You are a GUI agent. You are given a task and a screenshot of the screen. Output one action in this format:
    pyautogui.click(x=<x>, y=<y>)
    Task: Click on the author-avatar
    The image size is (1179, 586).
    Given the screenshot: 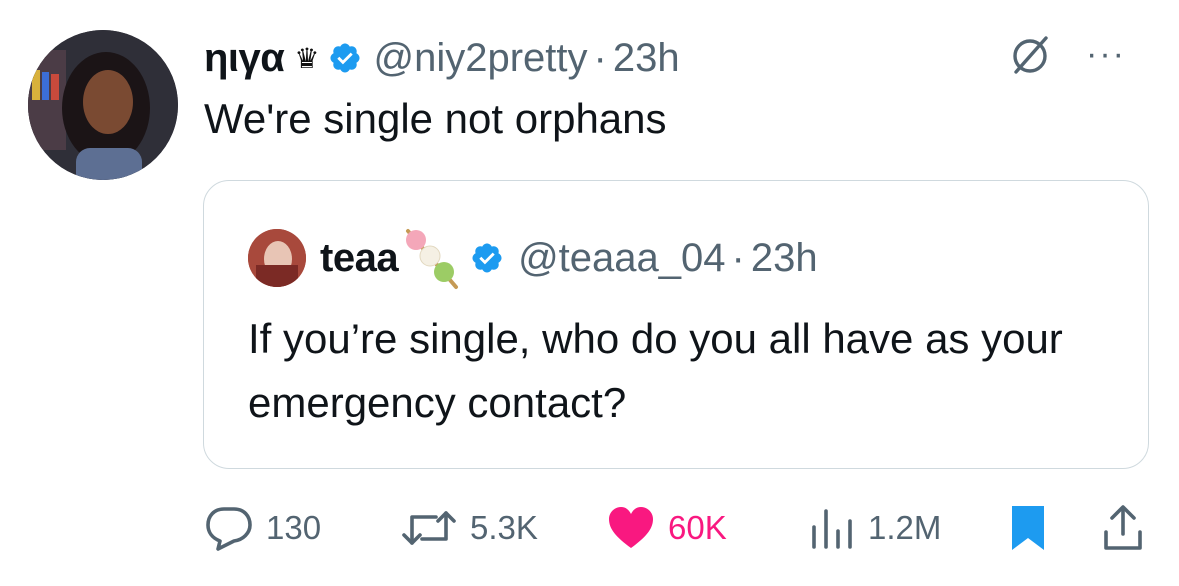 What is the action you would take?
    pyautogui.click(x=103, y=105)
    